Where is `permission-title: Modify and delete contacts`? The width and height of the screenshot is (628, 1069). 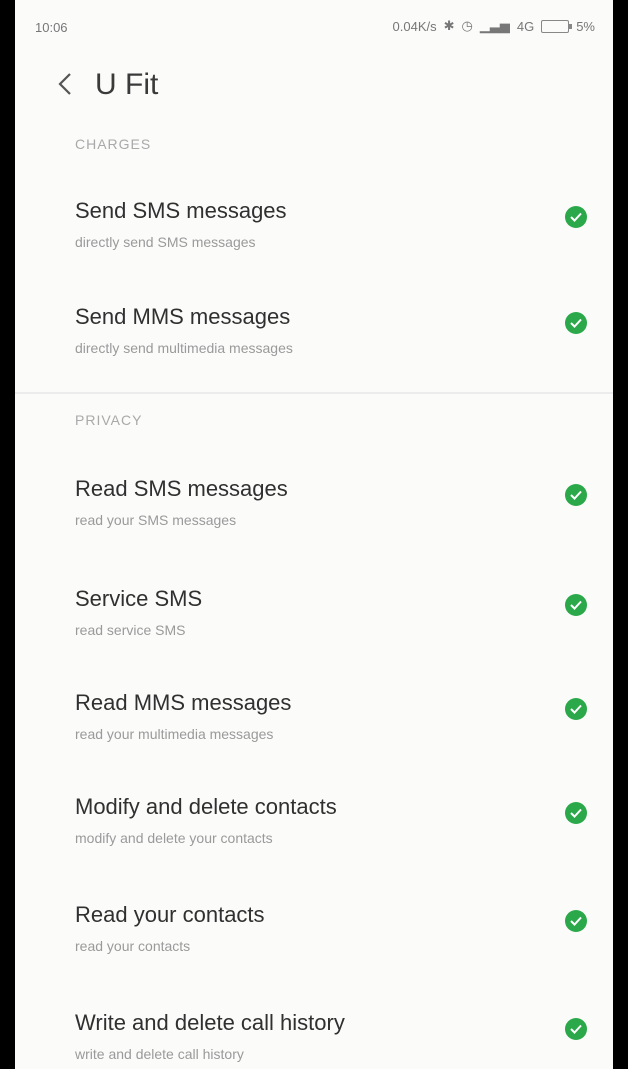 permission-title: Modify and delete contacts is located at coordinates (206, 806).